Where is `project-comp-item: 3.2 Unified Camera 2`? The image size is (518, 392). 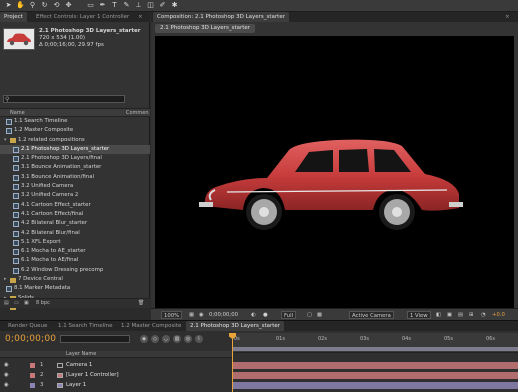
project-comp-item: 3.2 Unified Camera 2 is located at coordinates (75, 195).